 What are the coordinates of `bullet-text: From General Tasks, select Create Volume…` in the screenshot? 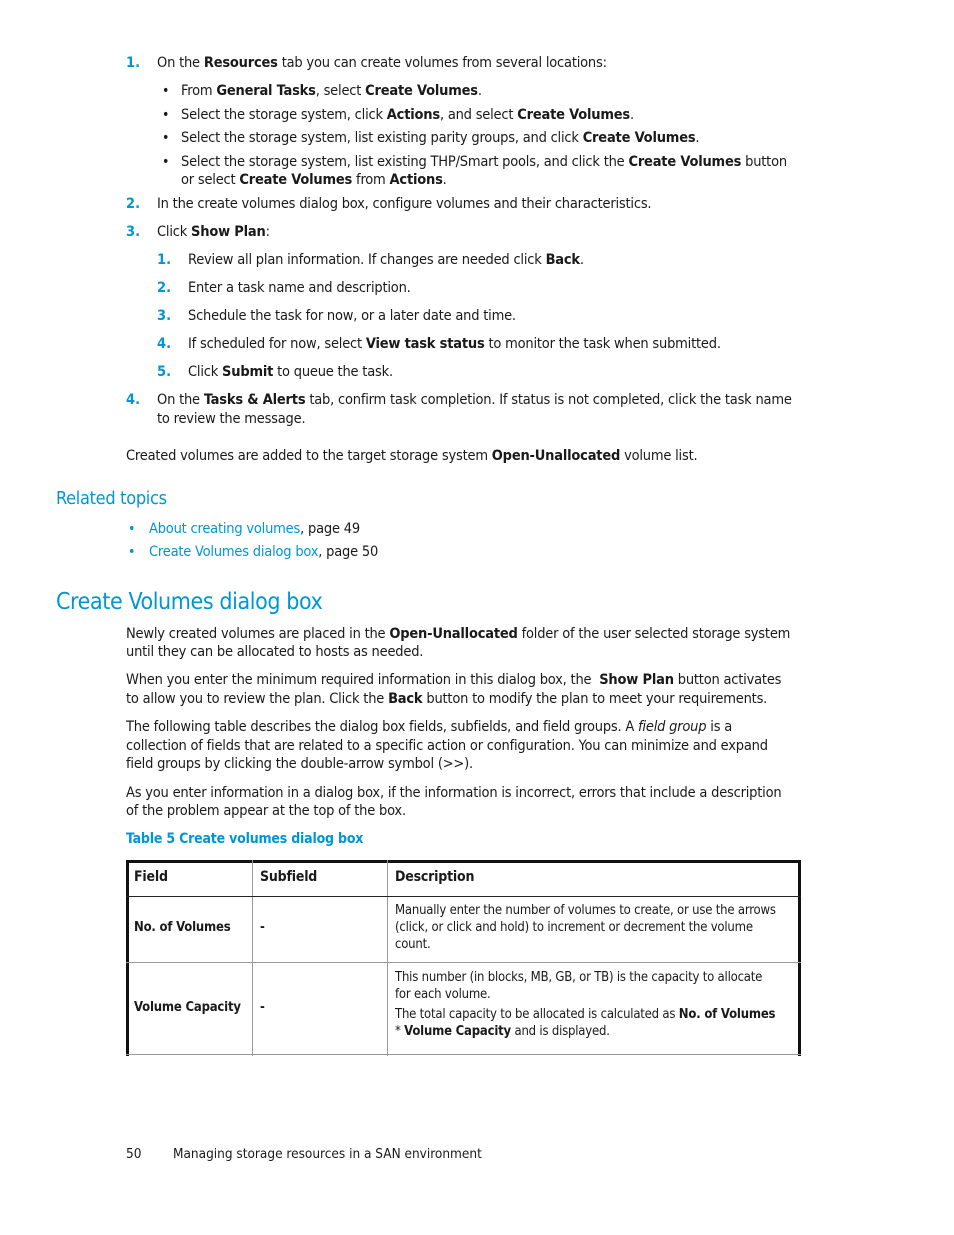 It's located at (331, 91).